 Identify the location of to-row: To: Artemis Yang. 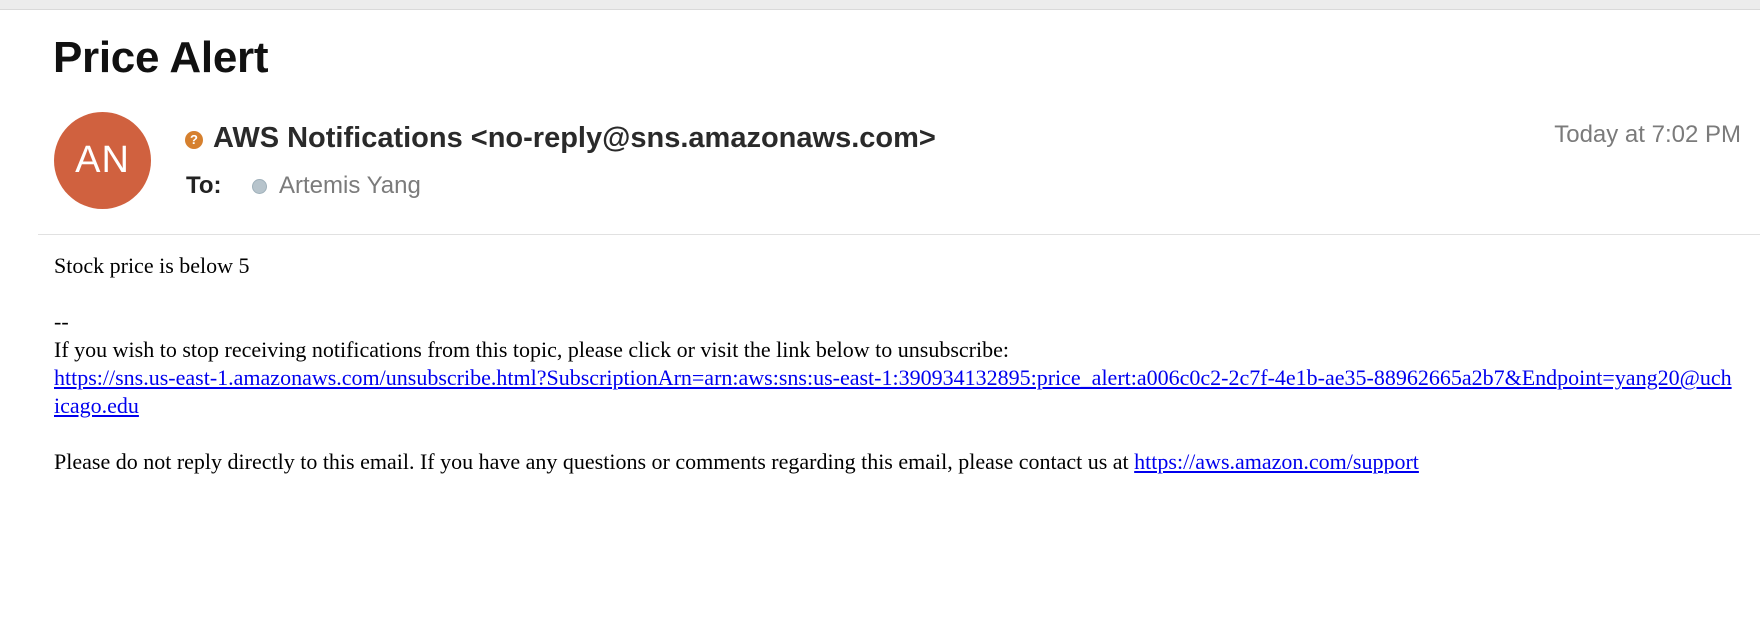
(303, 186).